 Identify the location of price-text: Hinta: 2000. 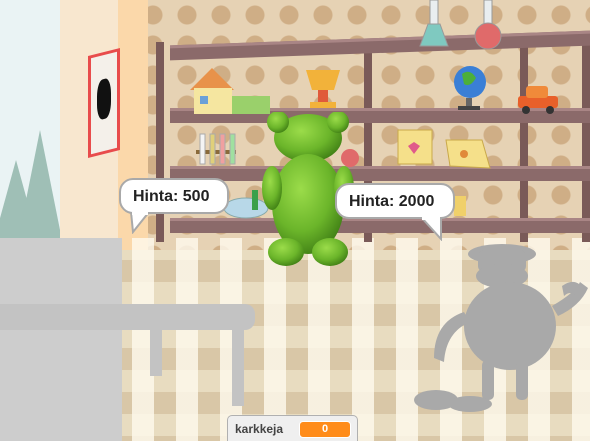
(392, 201).